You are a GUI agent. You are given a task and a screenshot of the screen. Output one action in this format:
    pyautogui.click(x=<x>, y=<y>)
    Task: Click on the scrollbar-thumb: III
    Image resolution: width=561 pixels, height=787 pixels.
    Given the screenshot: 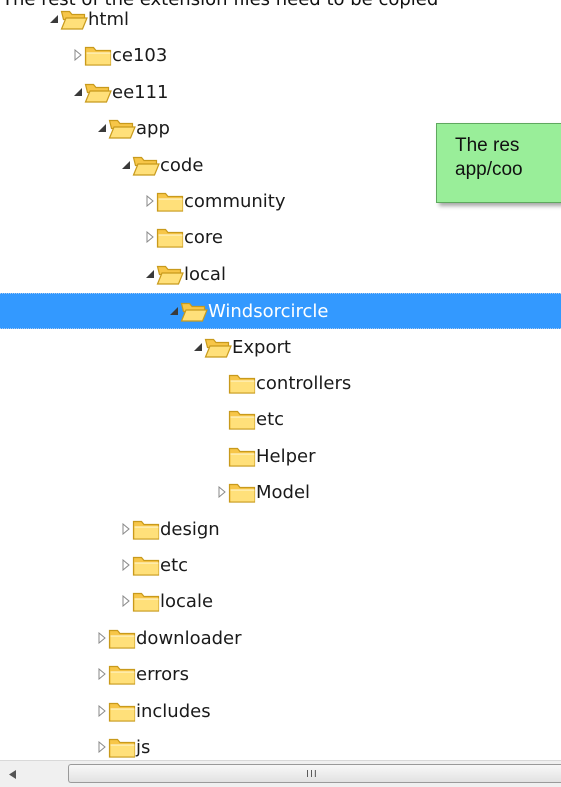 What is the action you would take?
    pyautogui.click(x=314, y=773)
    